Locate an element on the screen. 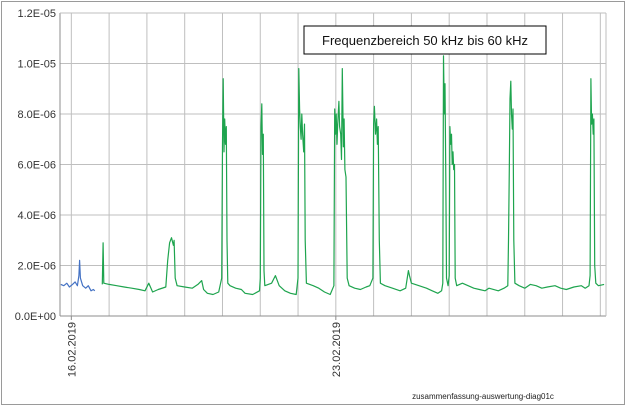  annotation-text: Frequenzbereich 50 kHz bis 60 kHz is located at coordinates (425, 40).